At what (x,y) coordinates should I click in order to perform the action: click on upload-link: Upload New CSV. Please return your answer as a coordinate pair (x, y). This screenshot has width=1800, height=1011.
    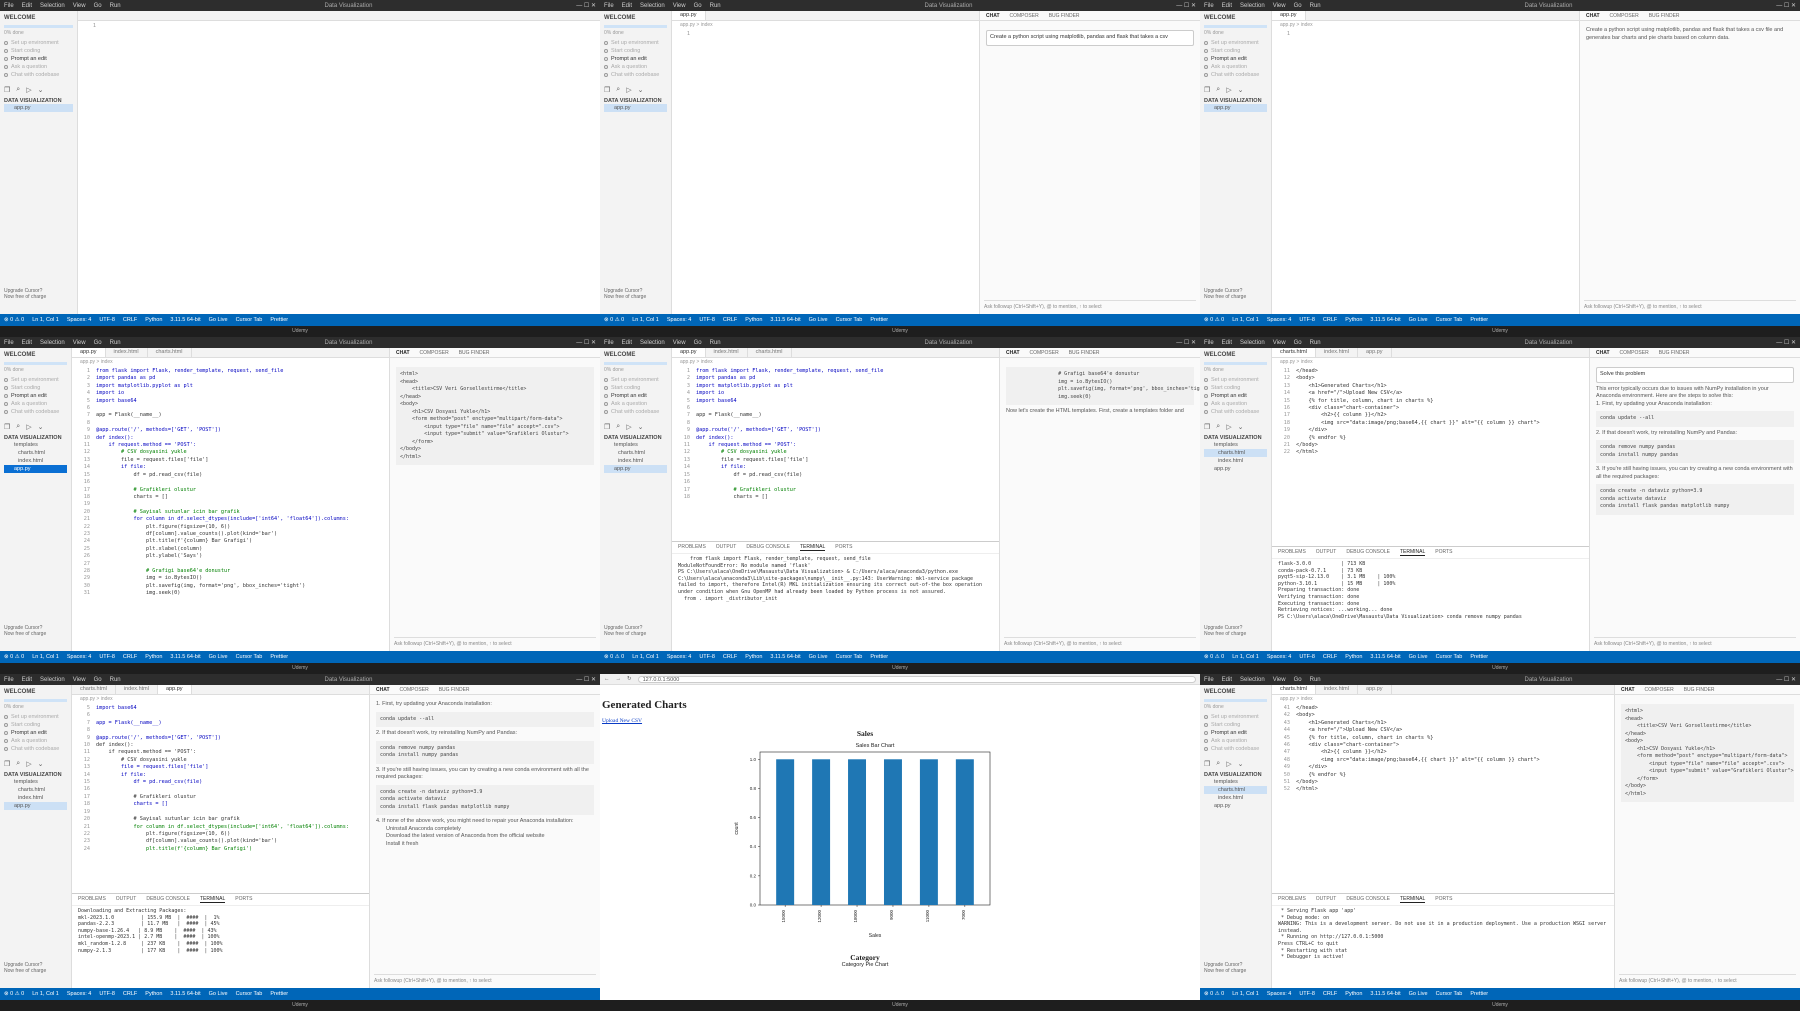
    Looking at the image, I should click on (622, 721).